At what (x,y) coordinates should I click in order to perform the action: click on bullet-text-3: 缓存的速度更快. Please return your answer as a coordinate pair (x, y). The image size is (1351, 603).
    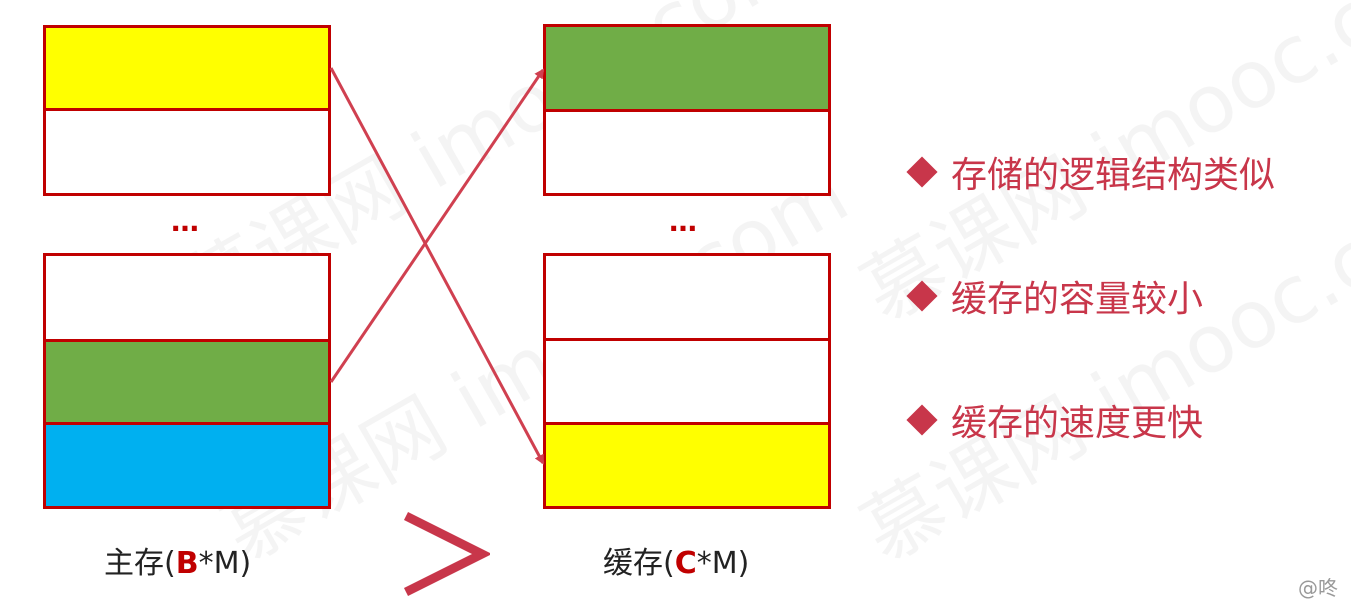
    Looking at the image, I should click on (1077, 423).